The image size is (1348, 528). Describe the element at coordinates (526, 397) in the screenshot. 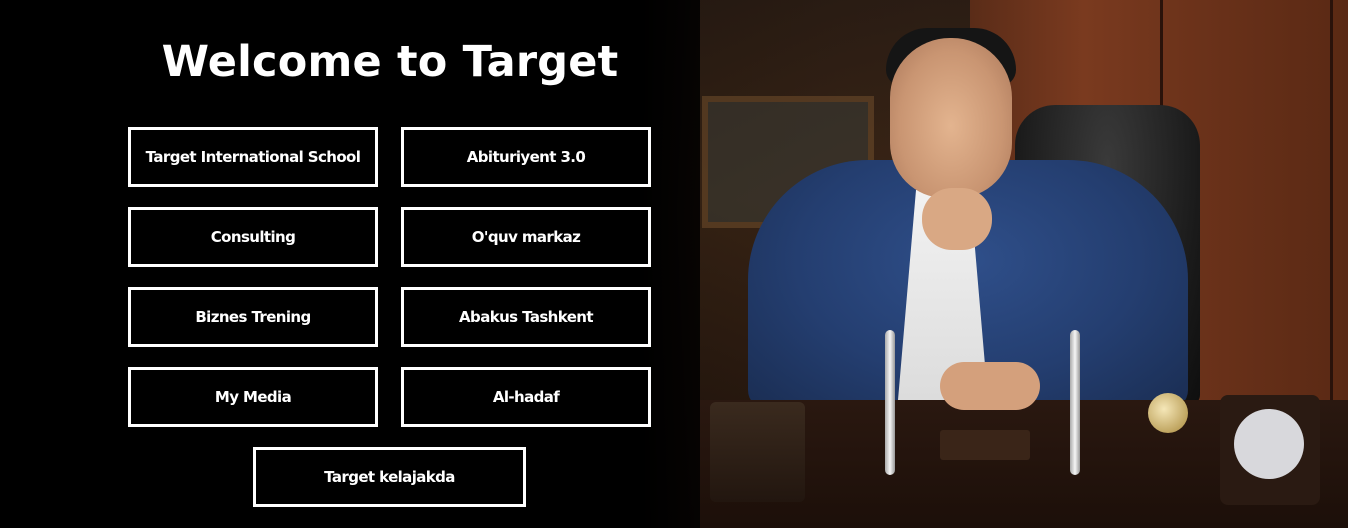

I see `link-al-hadaf: Al-hadaf` at that location.